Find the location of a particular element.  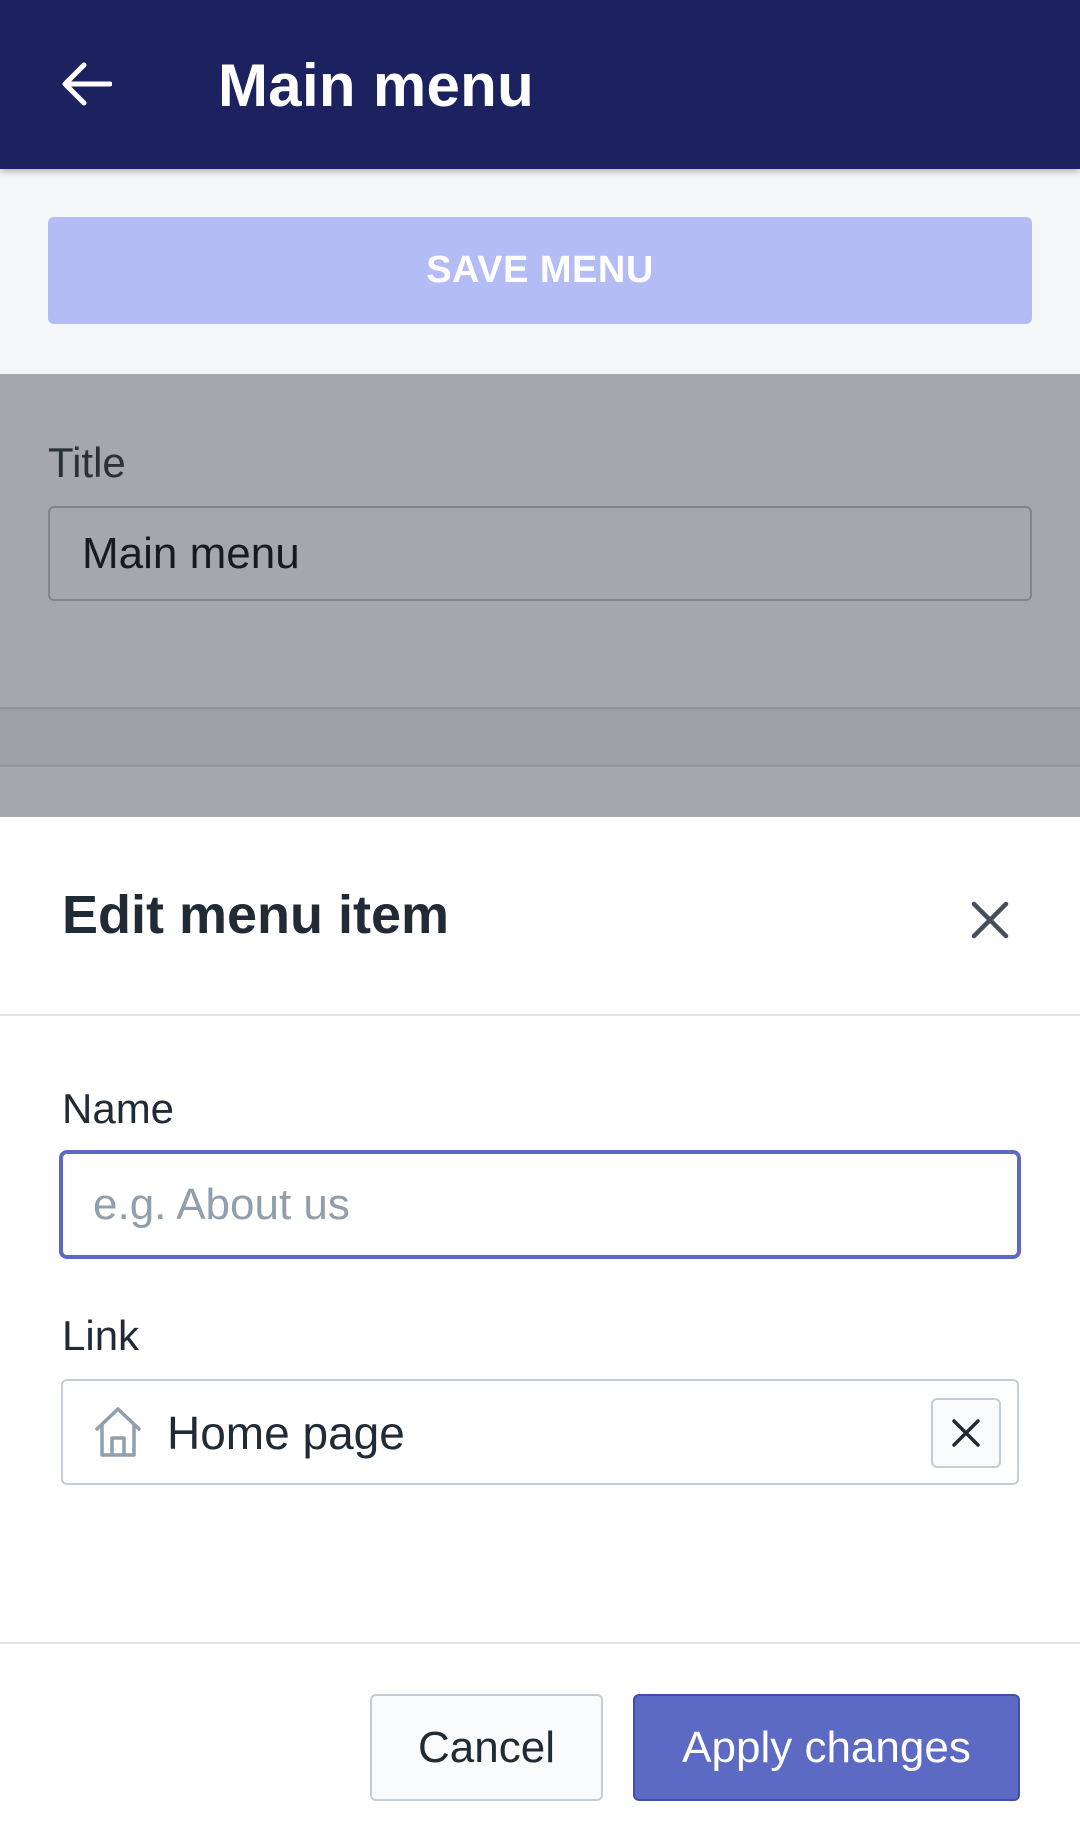

title-input: Main menu is located at coordinates (540, 553).